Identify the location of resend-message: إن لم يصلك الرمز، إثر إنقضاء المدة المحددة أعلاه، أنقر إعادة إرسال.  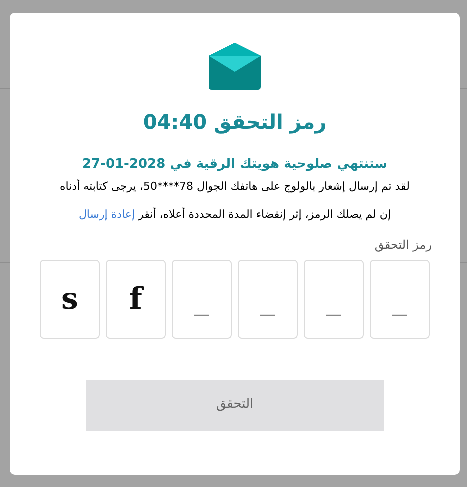
(235, 215).